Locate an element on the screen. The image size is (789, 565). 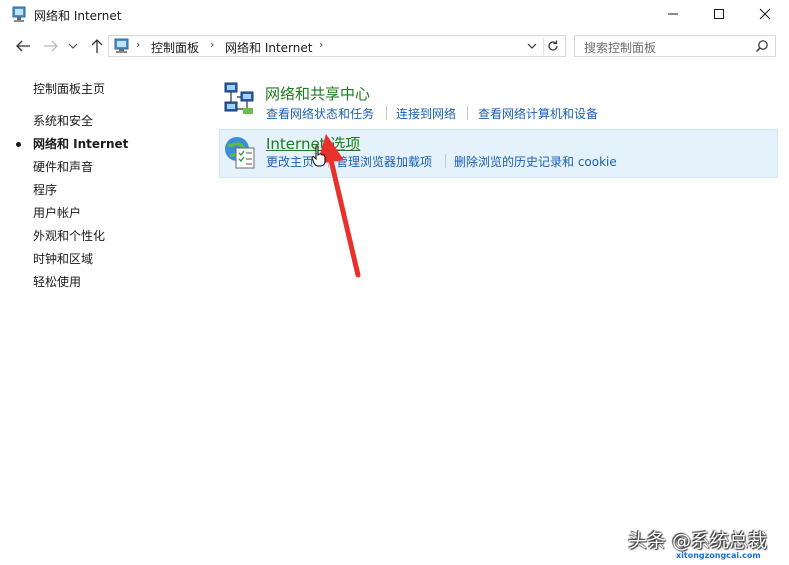
sidebar-item-system-security: 系统和安全 is located at coordinates (63, 120).